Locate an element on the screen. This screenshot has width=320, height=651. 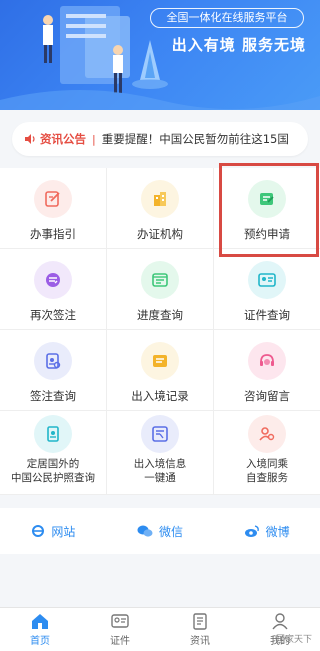
service-progress: 进度查询 is located at coordinates (160, 289).